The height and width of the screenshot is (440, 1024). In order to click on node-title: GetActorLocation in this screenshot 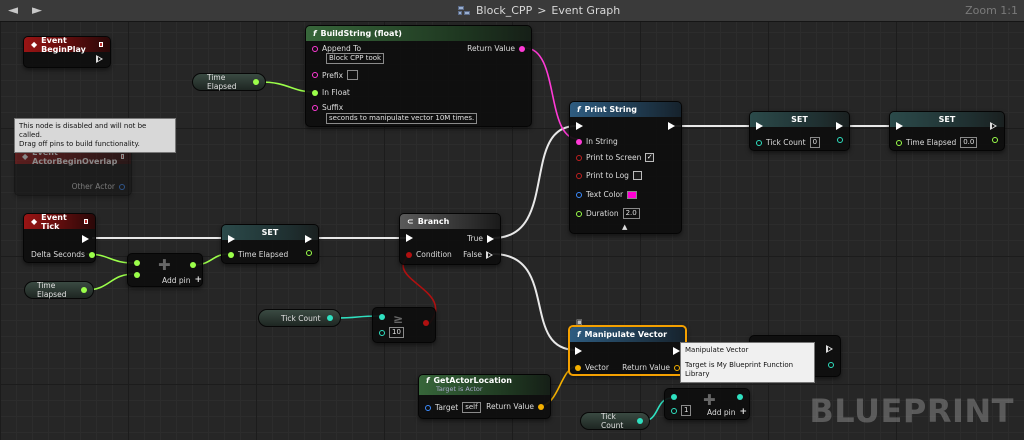, I will do `click(472, 380)`.